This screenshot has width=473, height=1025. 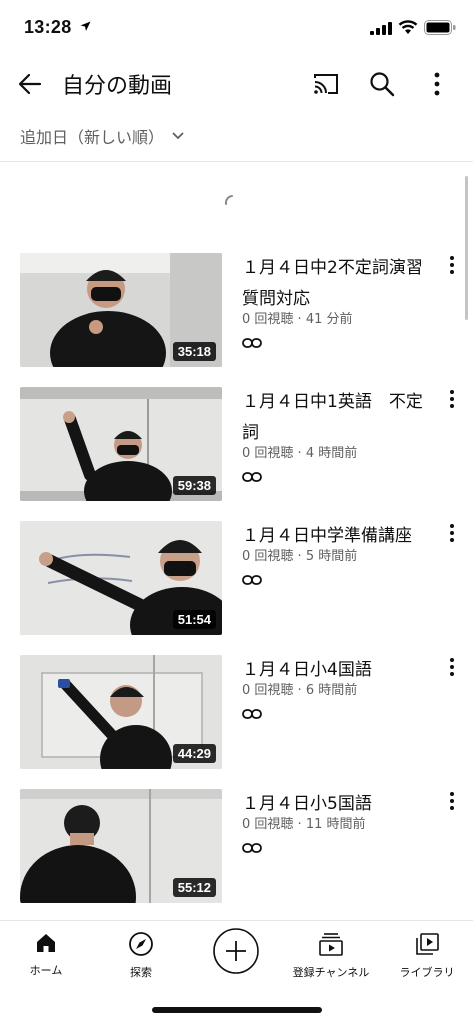 I want to click on status-bar: 13:28, so click(x=236, y=28).